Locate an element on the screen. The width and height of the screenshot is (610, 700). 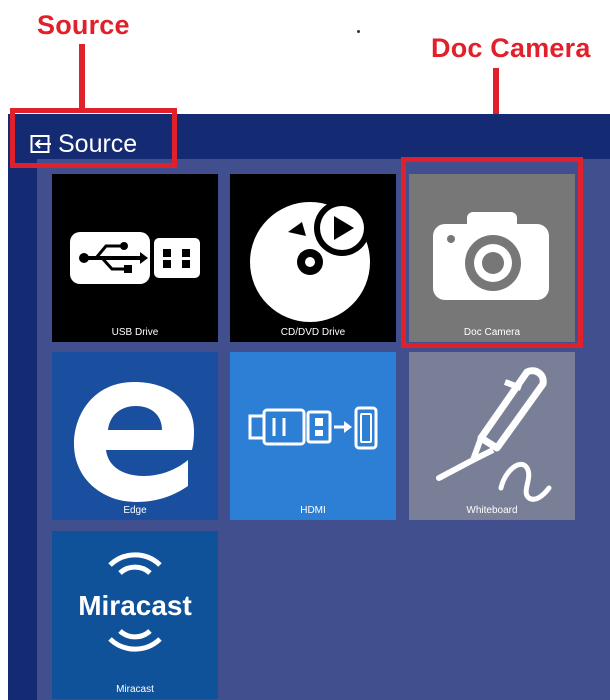
miracast-icon: Miracast is located at coordinates (135, 602).